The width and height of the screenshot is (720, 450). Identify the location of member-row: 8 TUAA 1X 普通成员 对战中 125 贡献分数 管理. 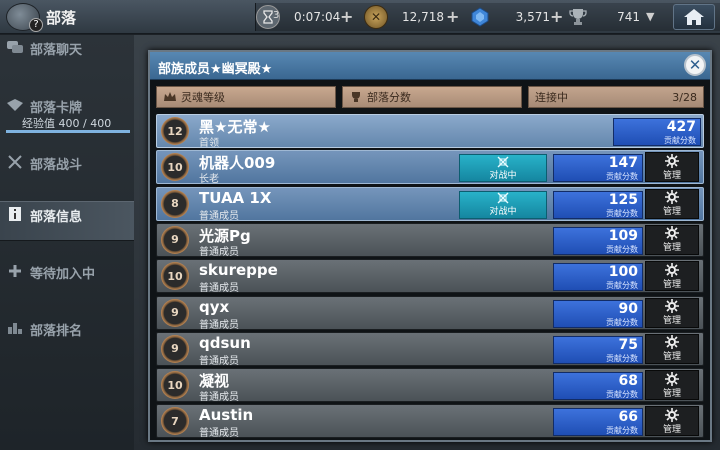
(430, 204).